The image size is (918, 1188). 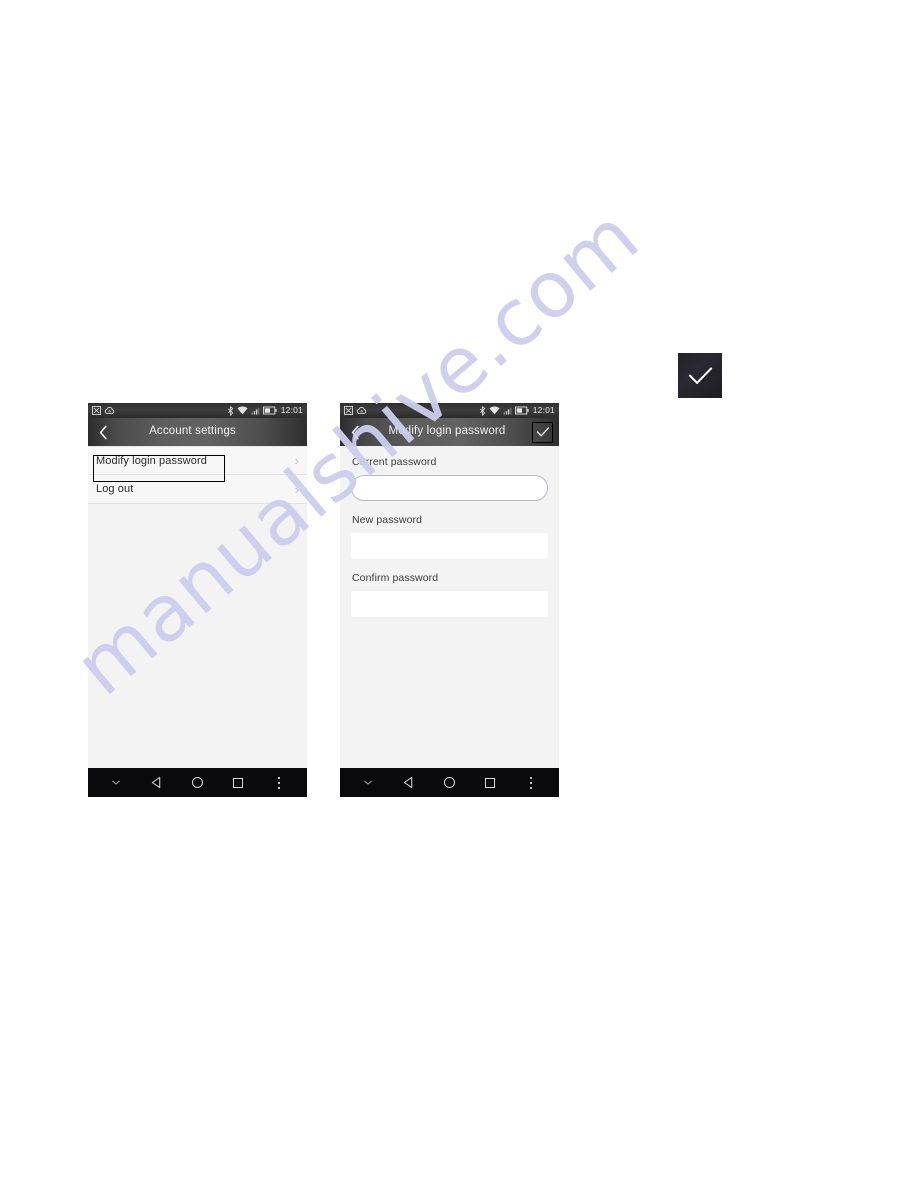 I want to click on confirm-check-callout, so click(x=700, y=375).